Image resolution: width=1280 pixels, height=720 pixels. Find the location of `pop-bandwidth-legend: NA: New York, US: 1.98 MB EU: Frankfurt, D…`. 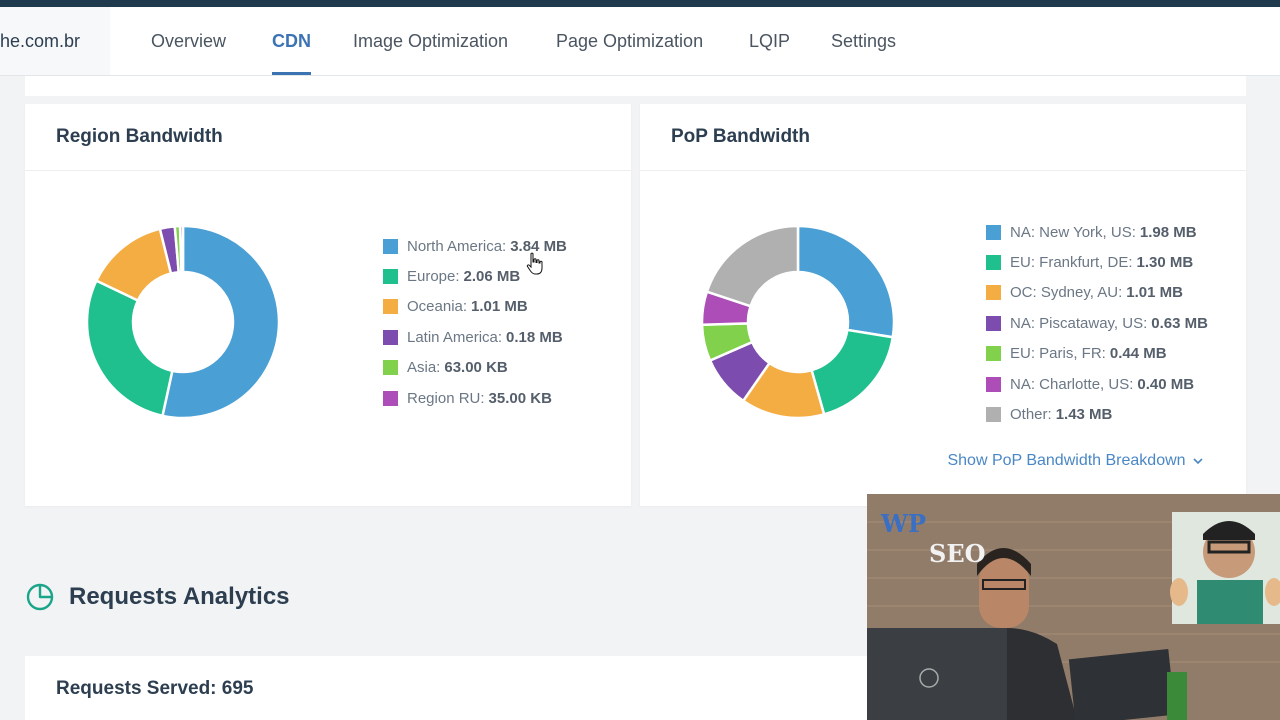

pop-bandwidth-legend: NA: New York, US: 1.98 MB EU: Frankfurt, D… is located at coordinates (1097, 323).